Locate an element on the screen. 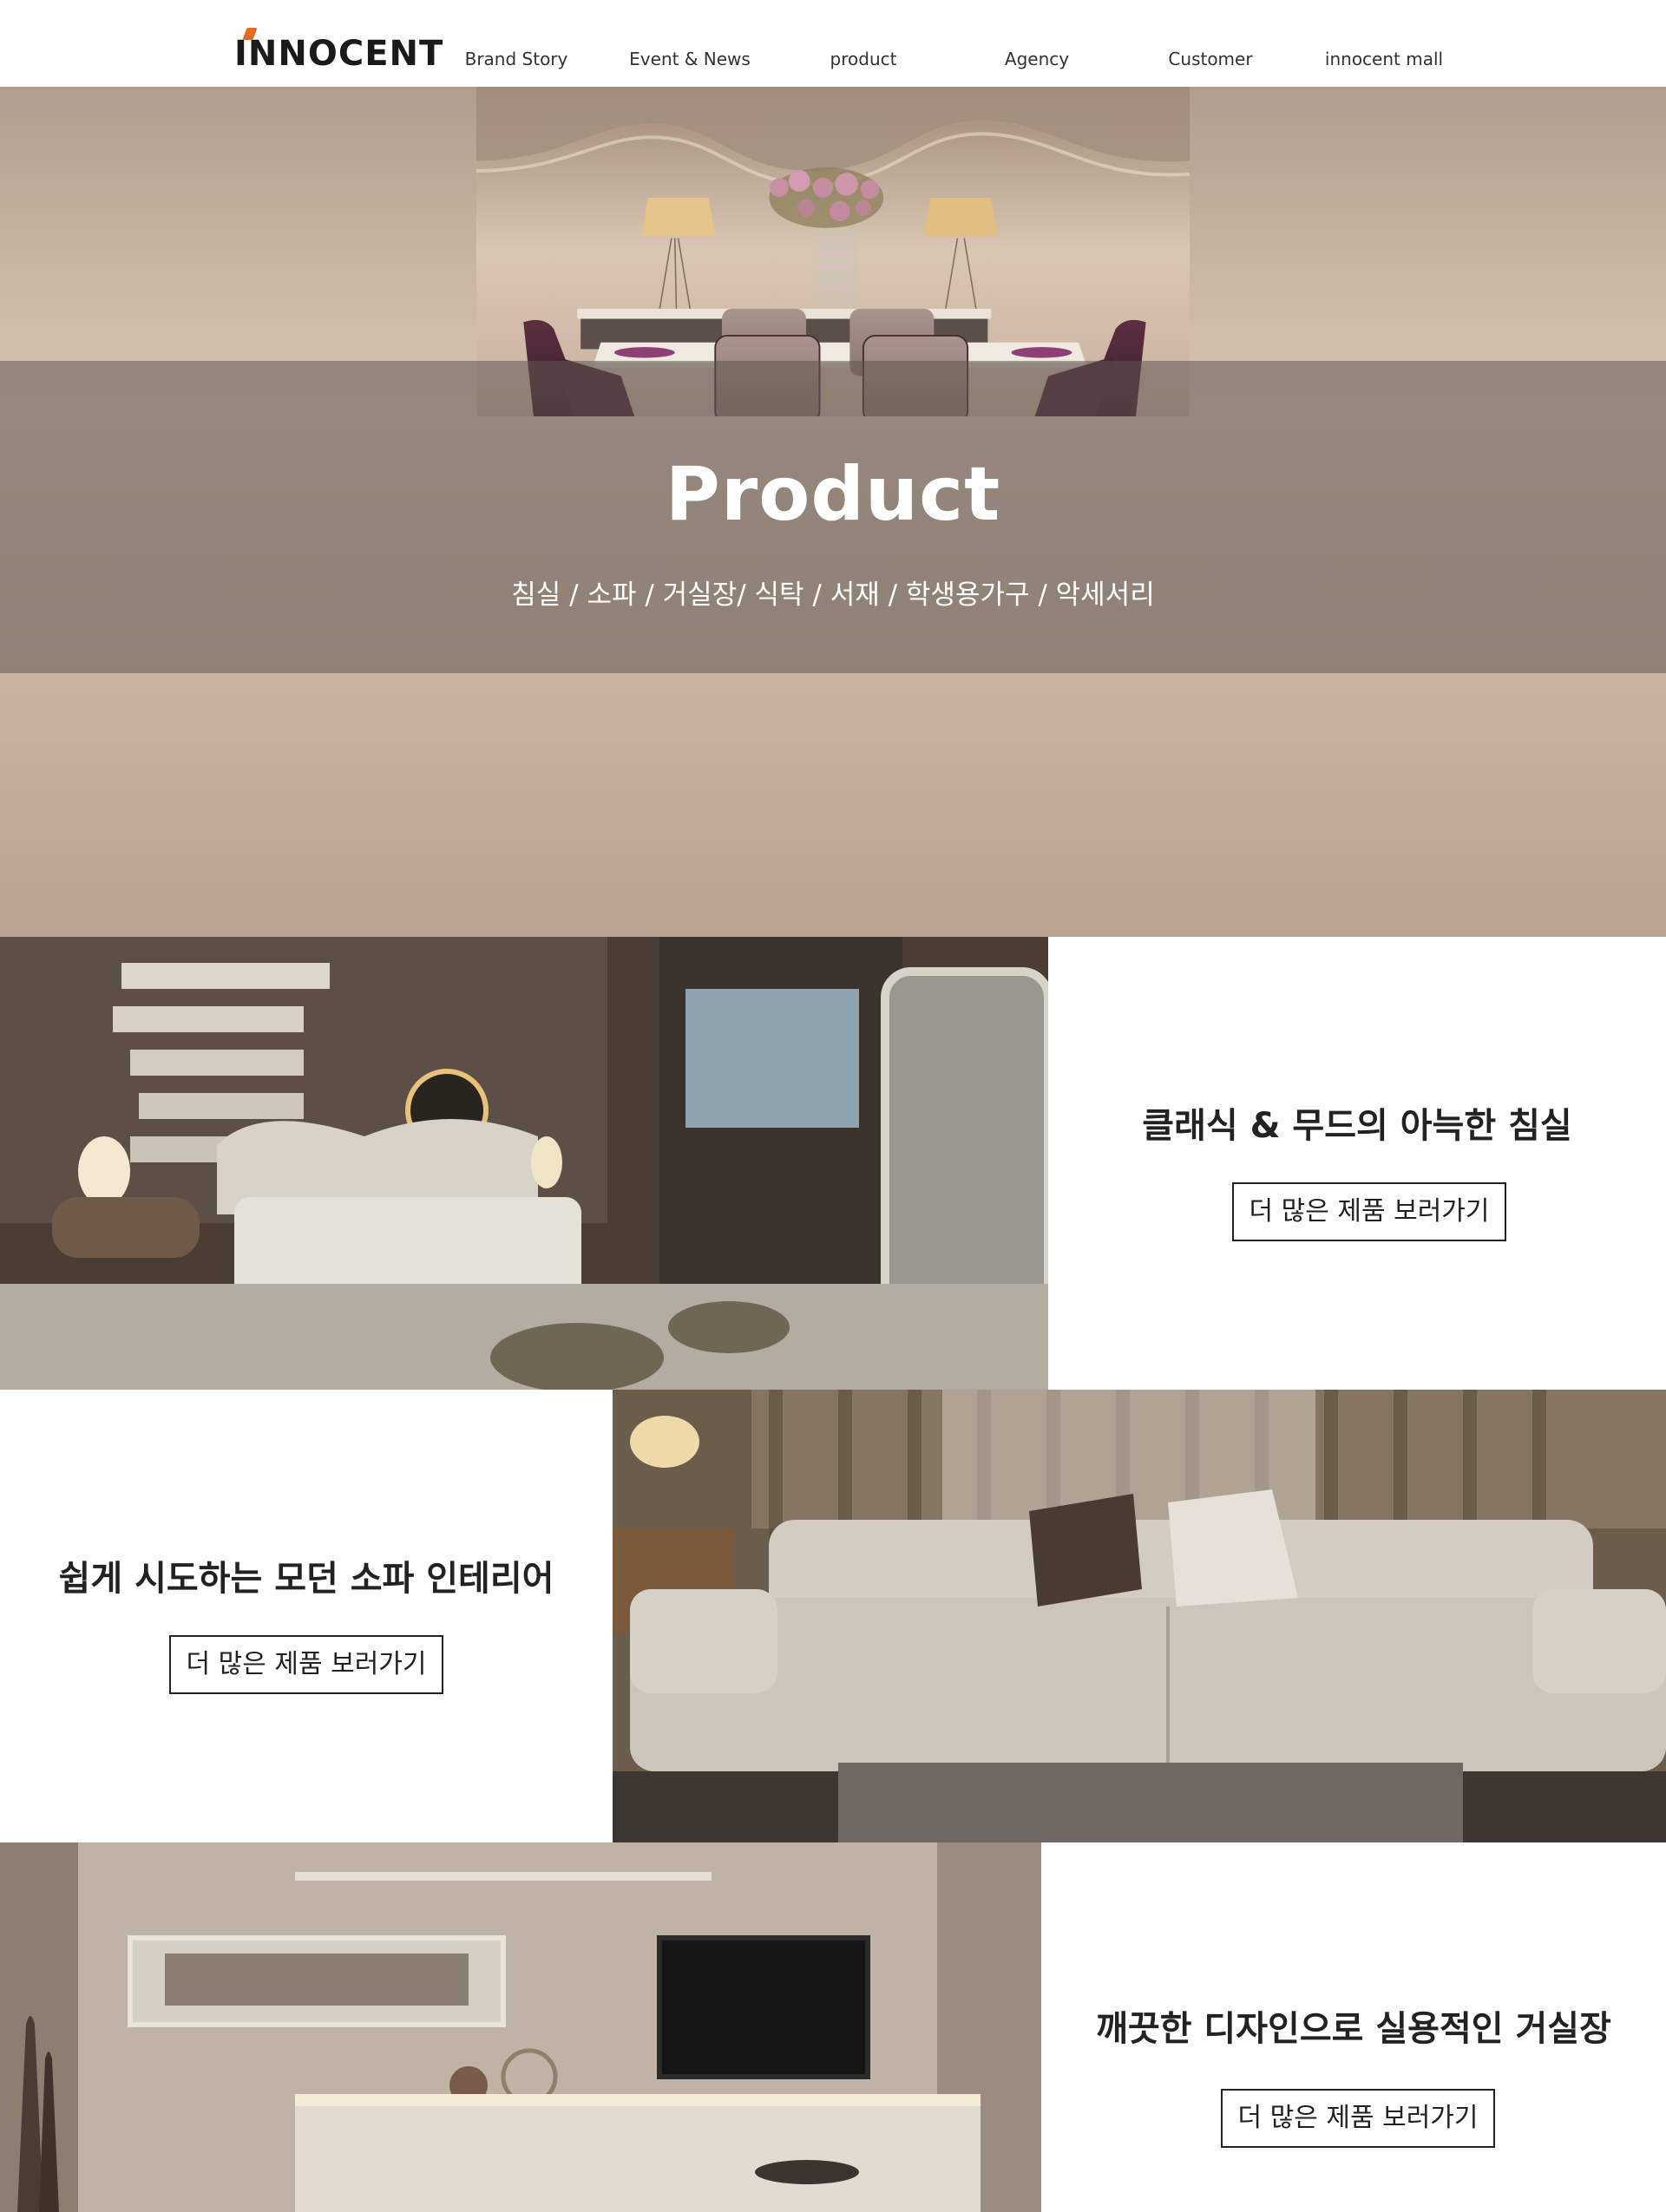  nav-agency: Agency is located at coordinates (1037, 59).